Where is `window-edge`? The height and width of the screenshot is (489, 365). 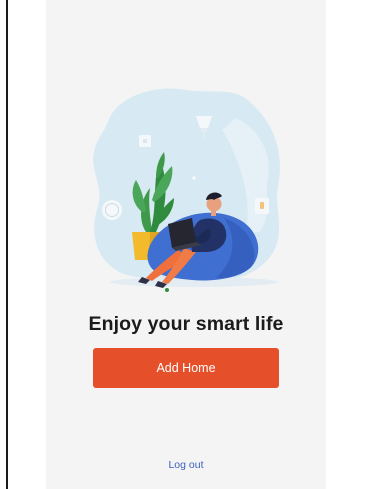
window-edge is located at coordinates (7, 244).